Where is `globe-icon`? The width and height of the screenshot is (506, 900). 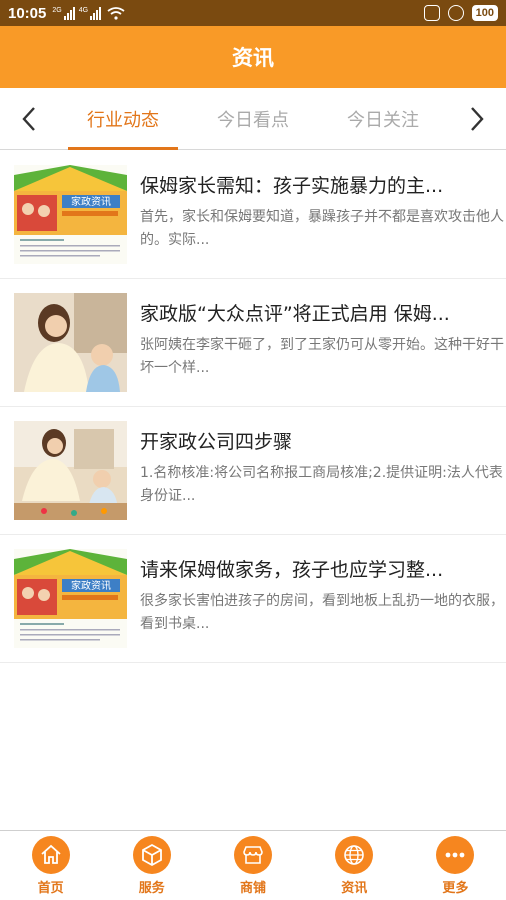 globe-icon is located at coordinates (354, 855).